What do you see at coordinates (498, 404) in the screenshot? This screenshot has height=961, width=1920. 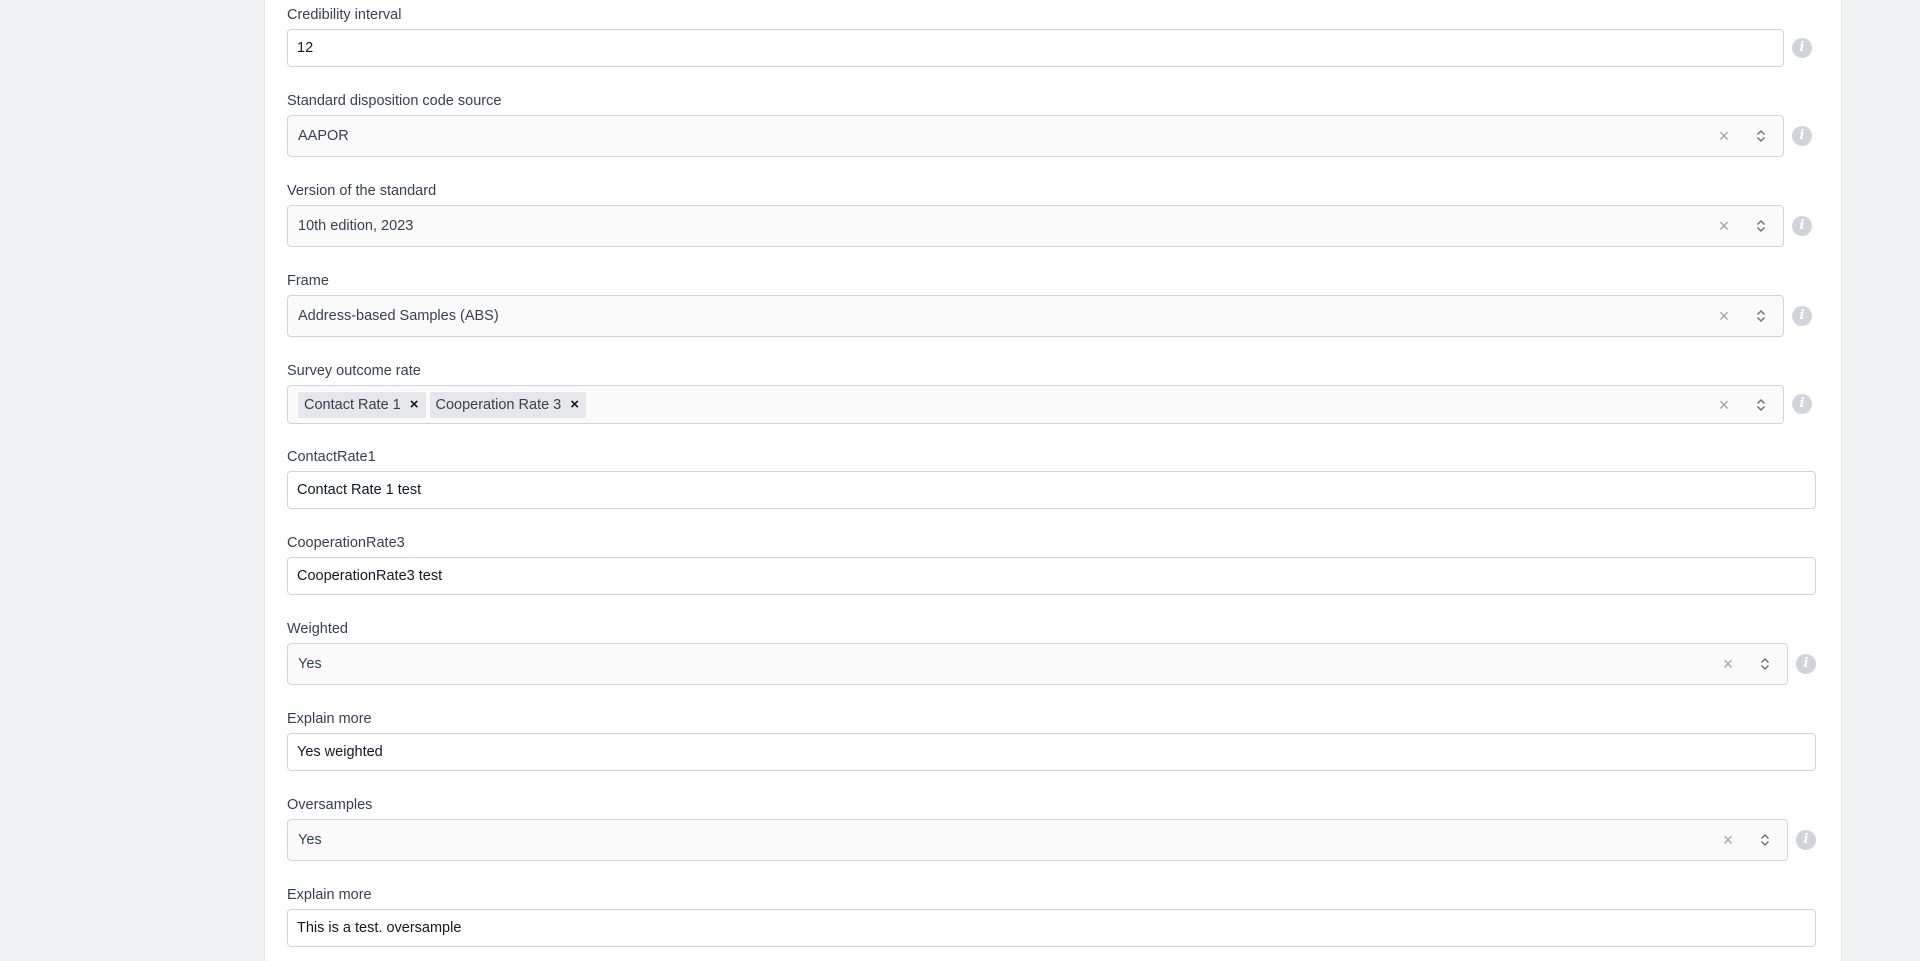 I see `chip-label: Cooperation Rate 3` at bounding box center [498, 404].